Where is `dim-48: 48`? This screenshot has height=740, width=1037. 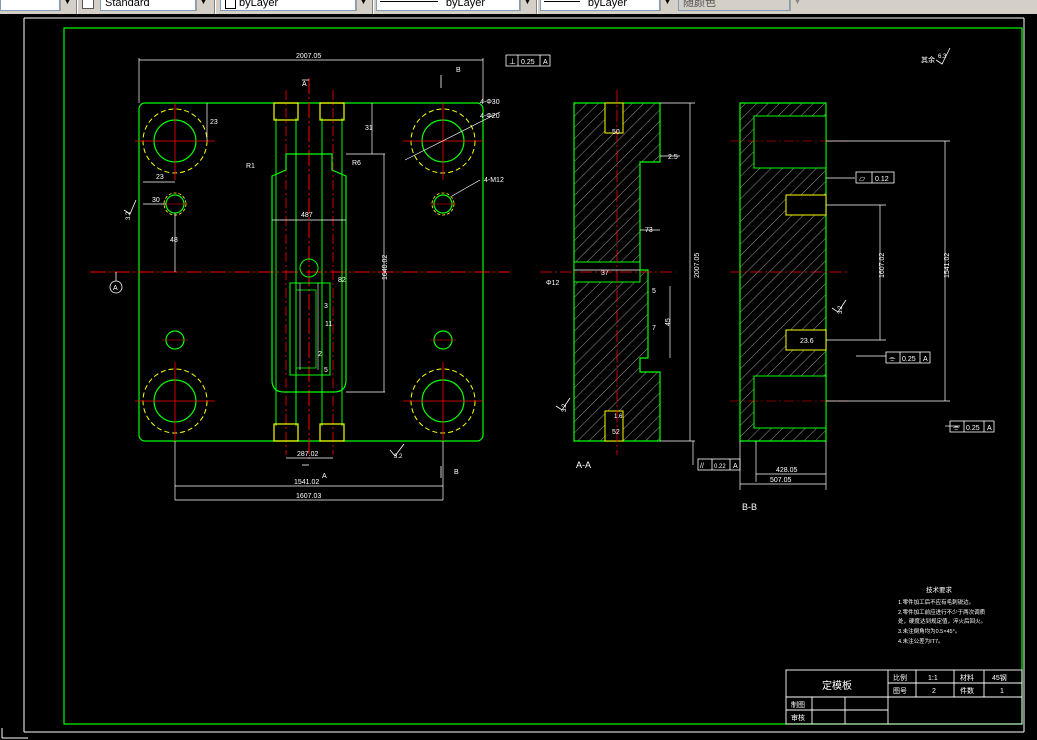
dim-48: 48 is located at coordinates (174, 240).